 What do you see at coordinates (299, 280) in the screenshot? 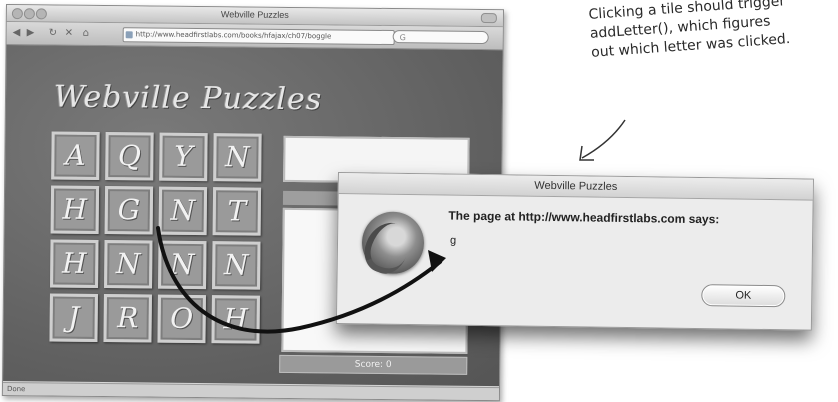
I see `tile-to-dialog-arrow` at bounding box center [299, 280].